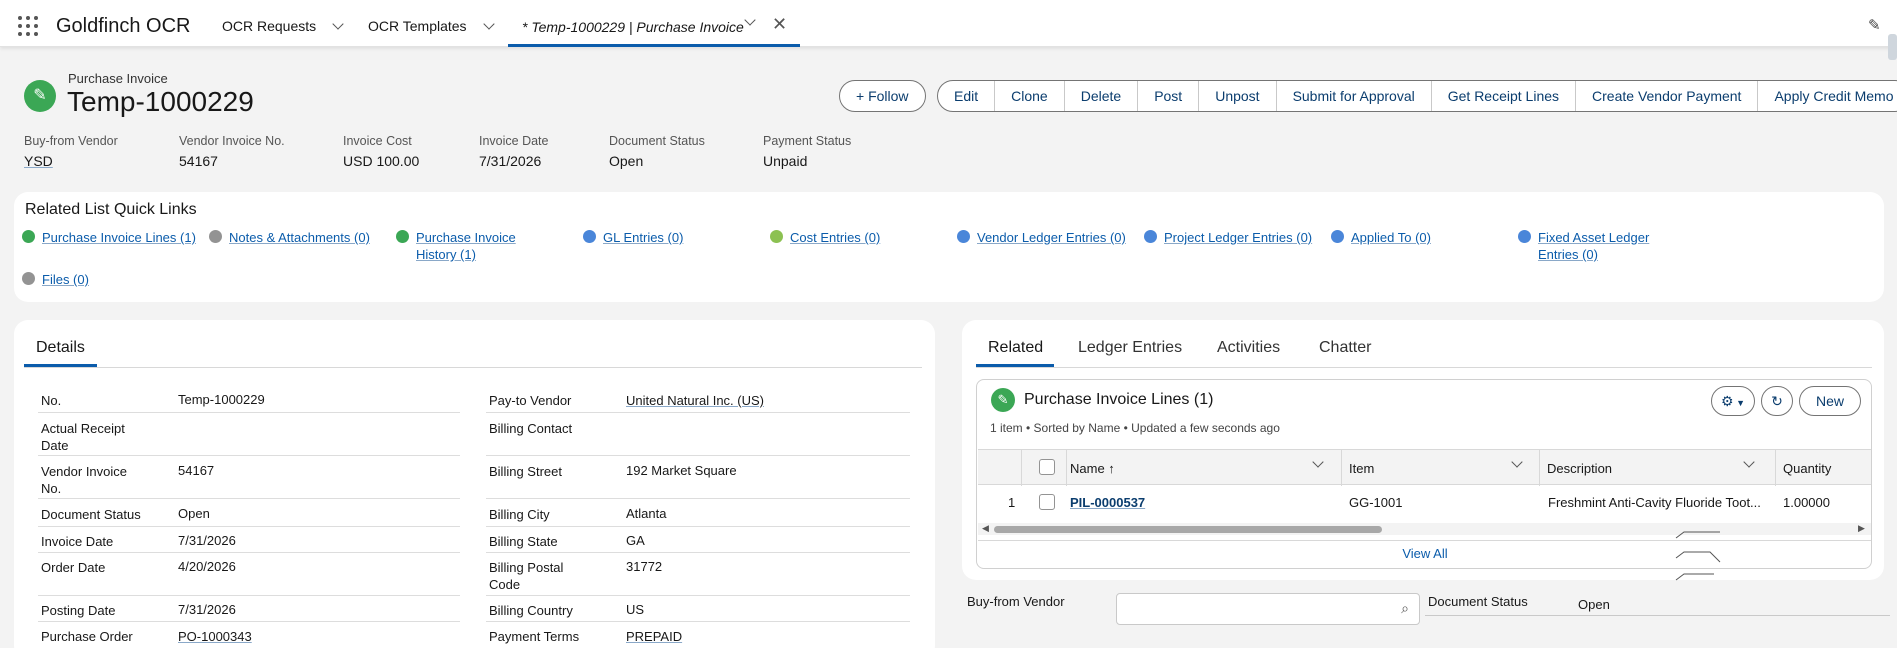  Describe the element at coordinates (1830, 401) in the screenshot. I see `new-button: New` at that location.